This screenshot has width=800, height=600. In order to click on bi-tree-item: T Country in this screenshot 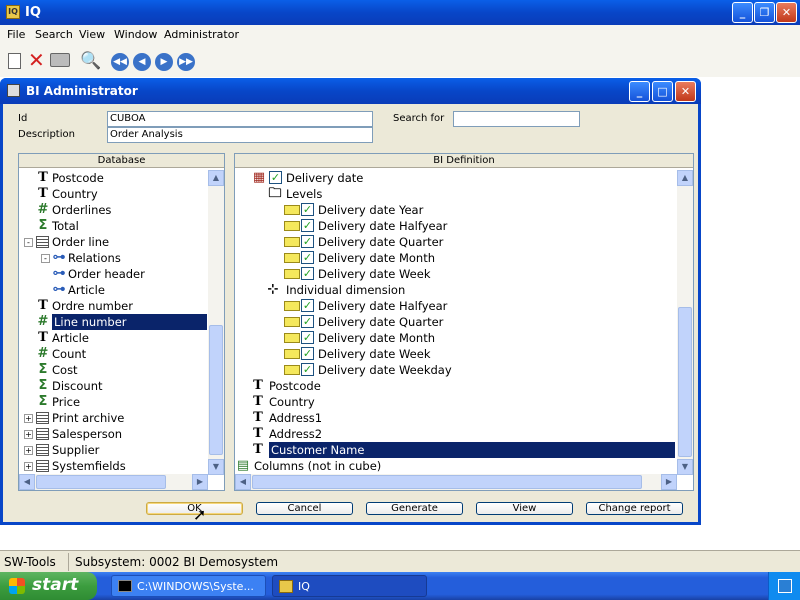, I will do `click(455, 402)`.